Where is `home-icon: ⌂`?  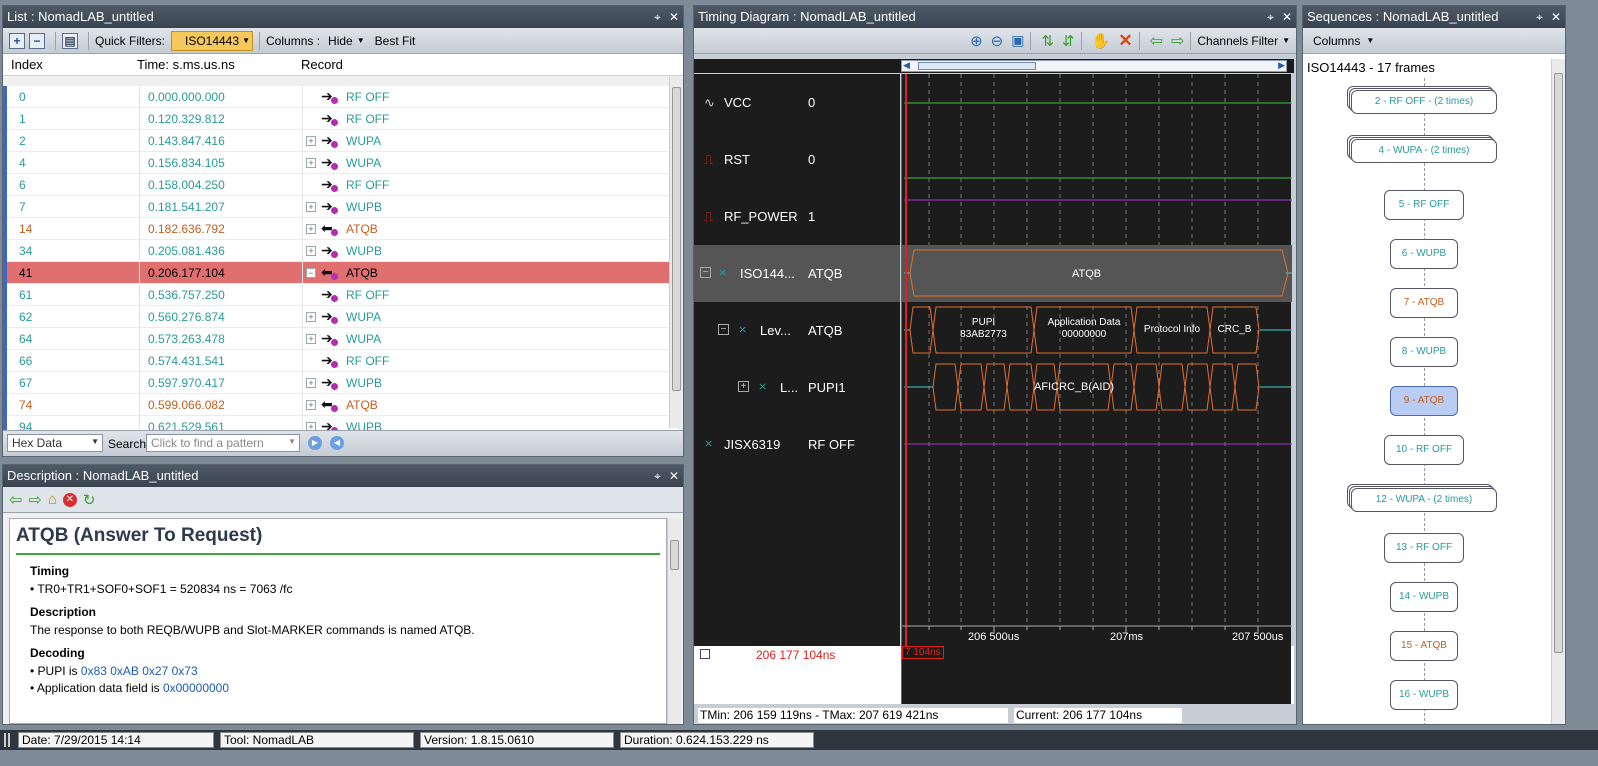
home-icon: ⌂ is located at coordinates (52, 499).